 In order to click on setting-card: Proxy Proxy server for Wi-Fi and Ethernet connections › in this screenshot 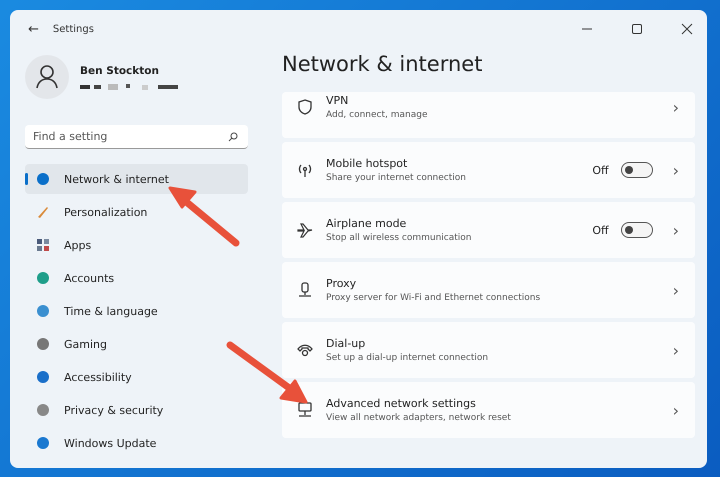, I will do `click(488, 290)`.